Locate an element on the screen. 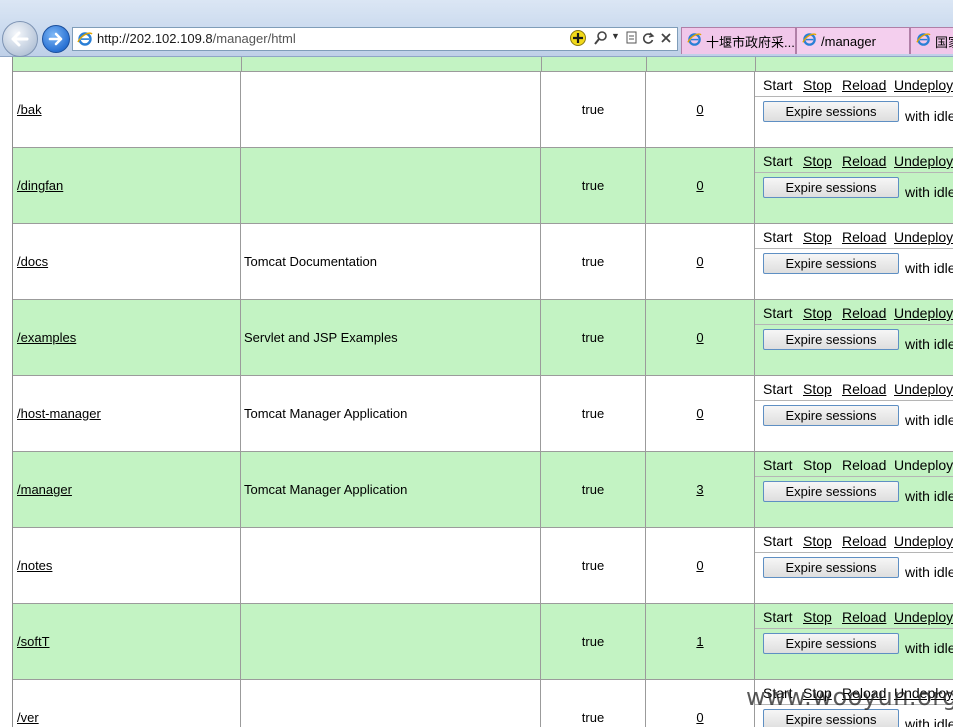 The image size is (953, 727). app-path-link: /host-manager is located at coordinates (59, 413).